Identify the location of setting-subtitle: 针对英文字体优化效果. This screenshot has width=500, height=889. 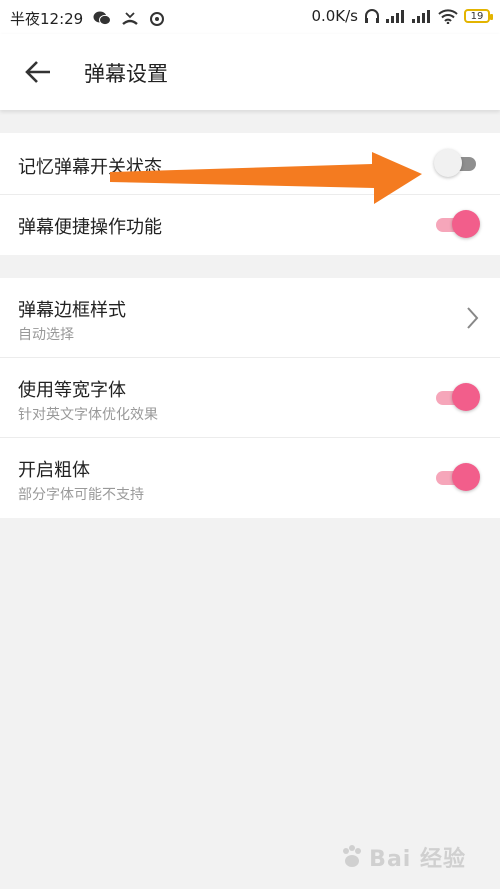
(88, 415).